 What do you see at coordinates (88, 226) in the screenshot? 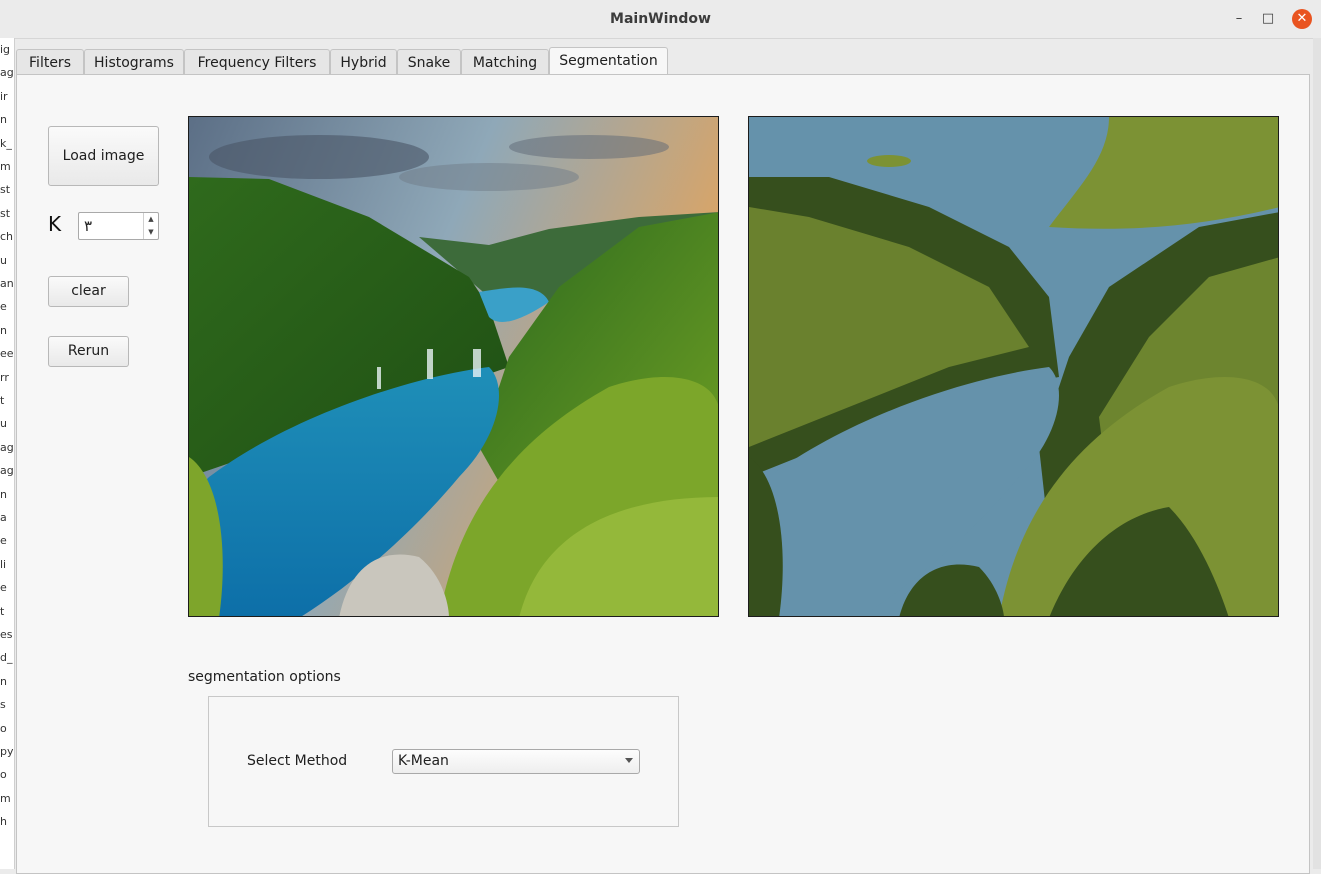
I see `k-value: ٣` at bounding box center [88, 226].